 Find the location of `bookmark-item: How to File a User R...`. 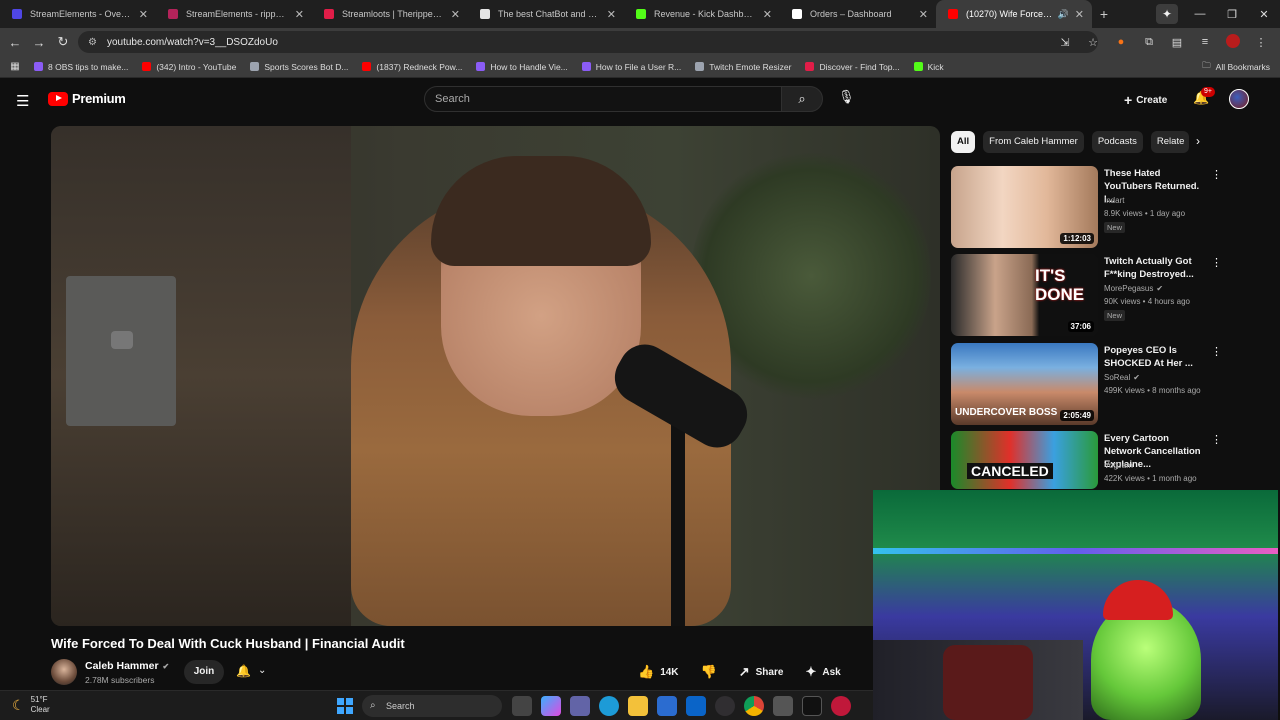

bookmark-item: How to File a User R... is located at coordinates (631, 67).